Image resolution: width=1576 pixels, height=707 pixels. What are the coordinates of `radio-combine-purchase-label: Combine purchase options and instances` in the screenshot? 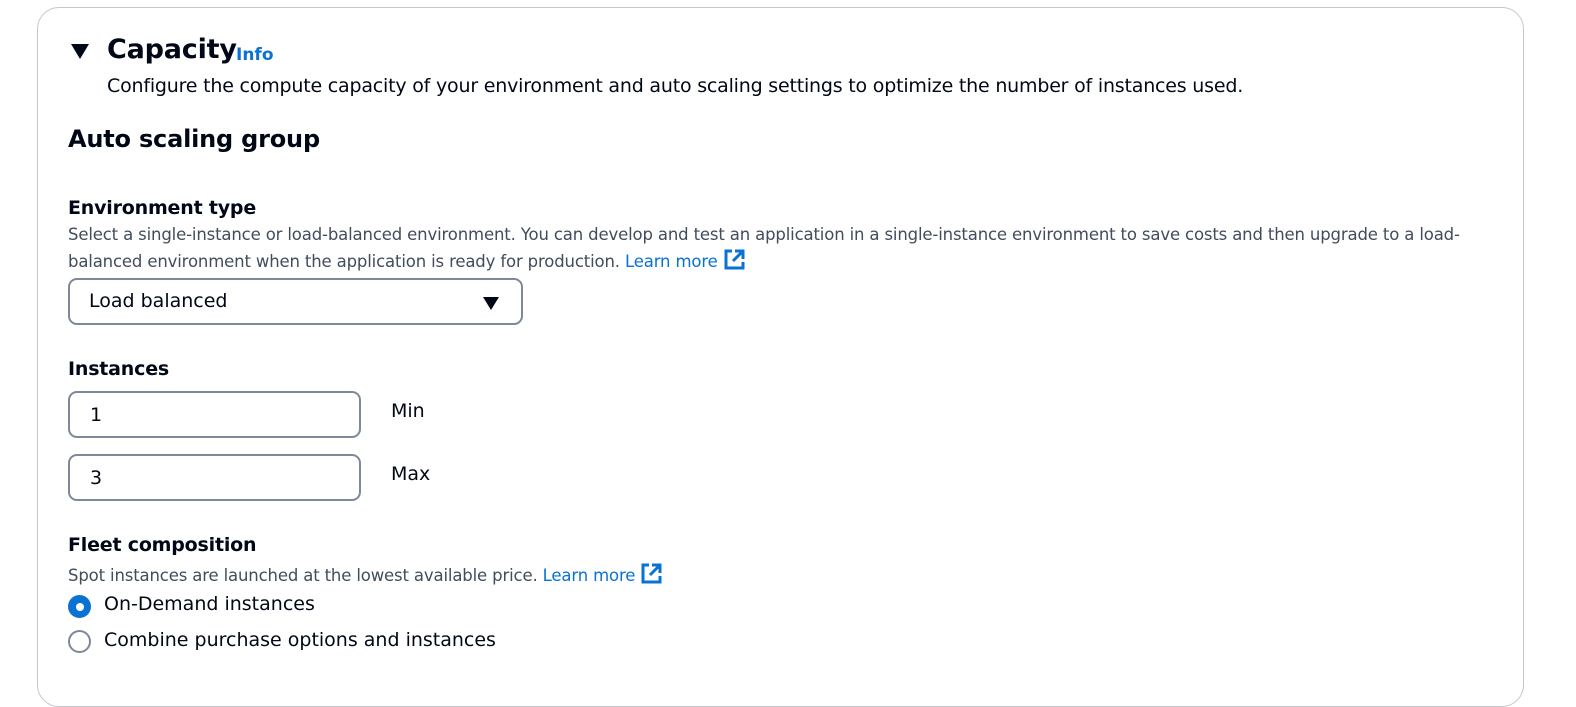 It's located at (300, 640).